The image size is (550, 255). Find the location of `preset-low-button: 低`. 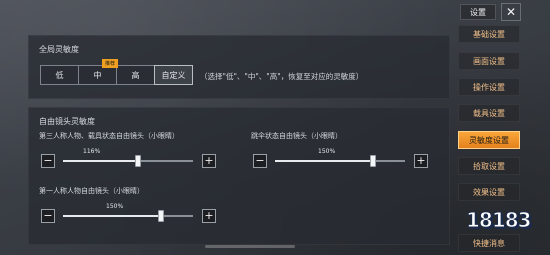

preset-low-button: 低 is located at coordinates (59, 75).